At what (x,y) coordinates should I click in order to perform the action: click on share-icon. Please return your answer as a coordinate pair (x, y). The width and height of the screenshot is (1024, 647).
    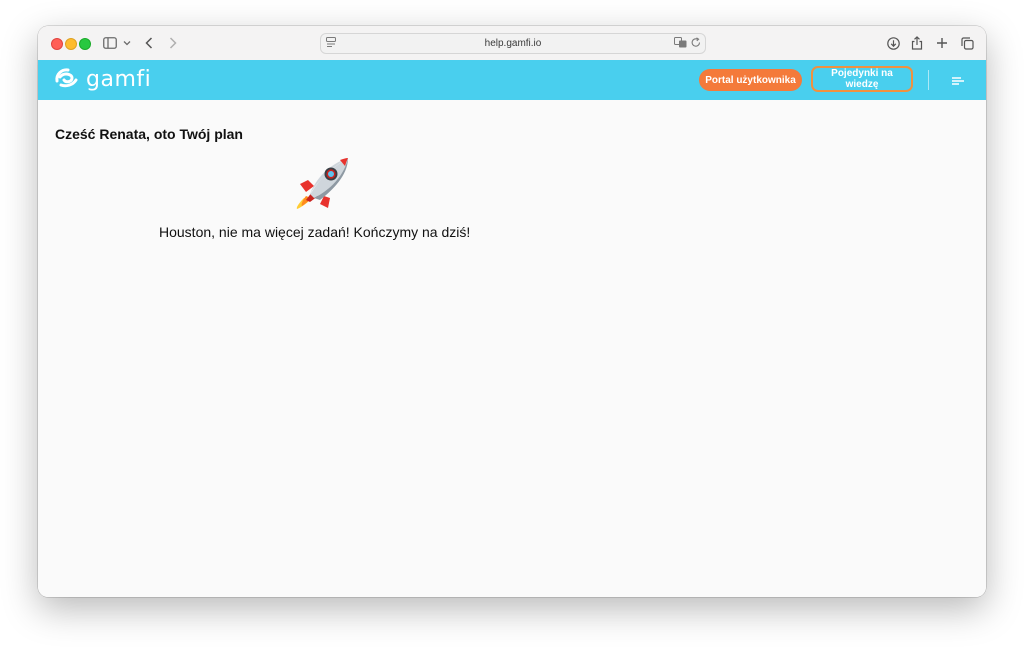
    Looking at the image, I should click on (917, 43).